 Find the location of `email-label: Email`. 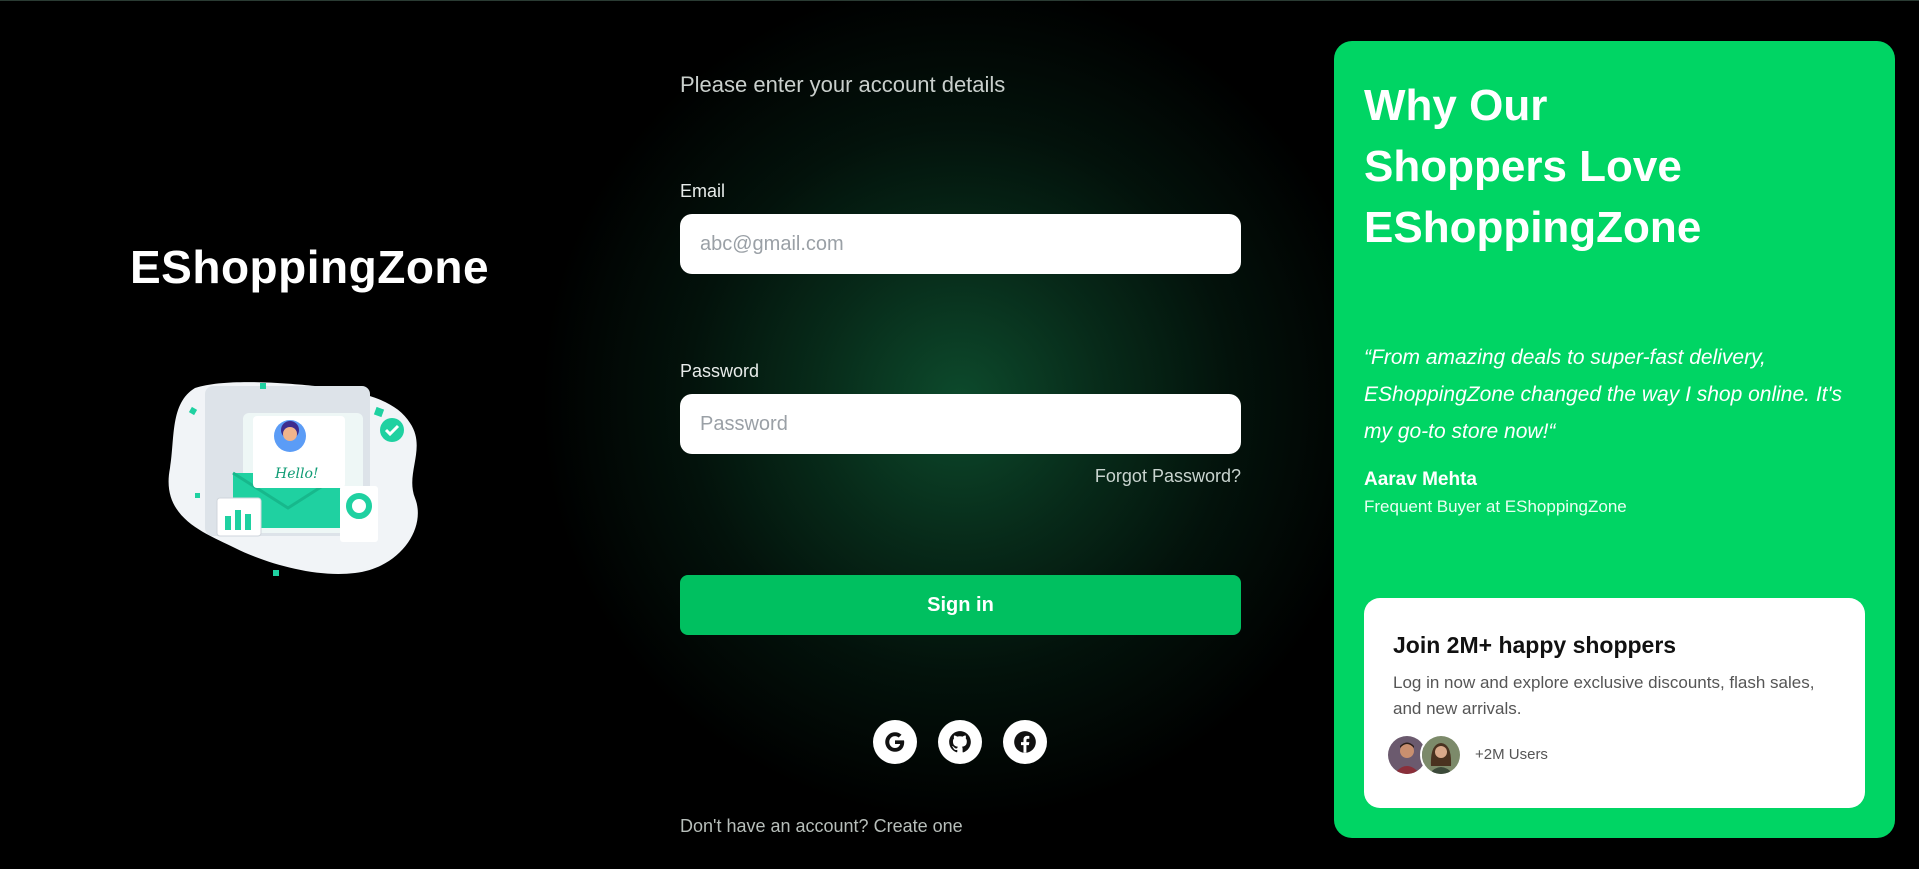

email-label: Email is located at coordinates (703, 191).